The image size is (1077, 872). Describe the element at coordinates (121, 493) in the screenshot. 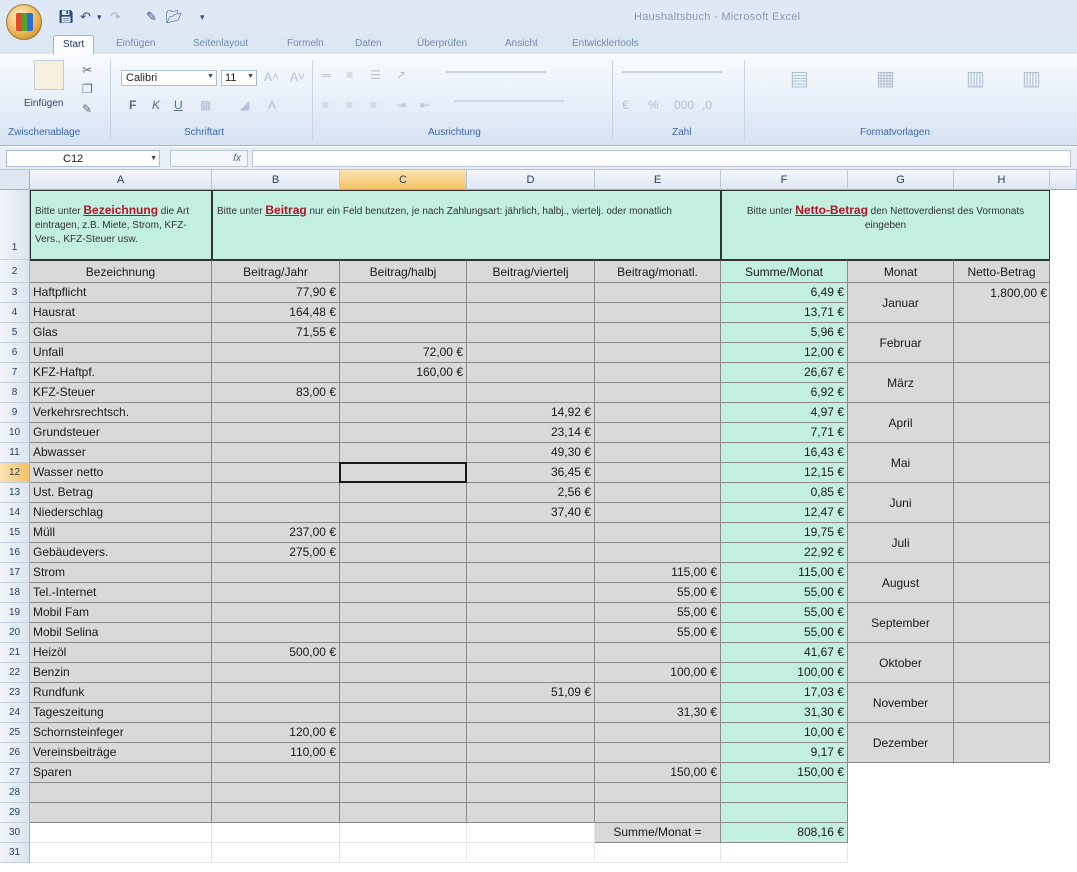

I see `cell-bezeichnung: Ust. Betrag` at that location.